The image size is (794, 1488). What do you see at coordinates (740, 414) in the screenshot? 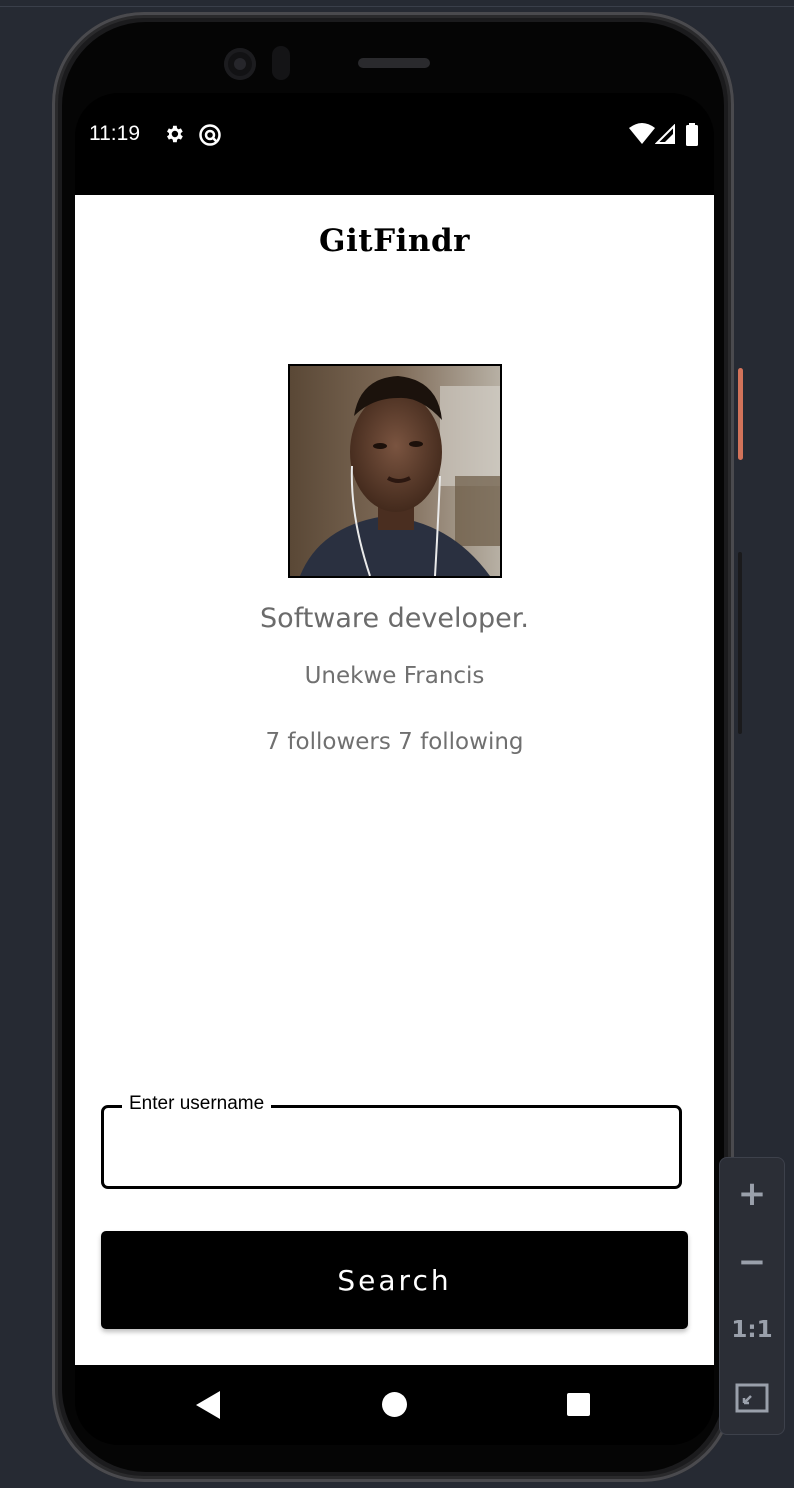
I see `power-button` at bounding box center [740, 414].